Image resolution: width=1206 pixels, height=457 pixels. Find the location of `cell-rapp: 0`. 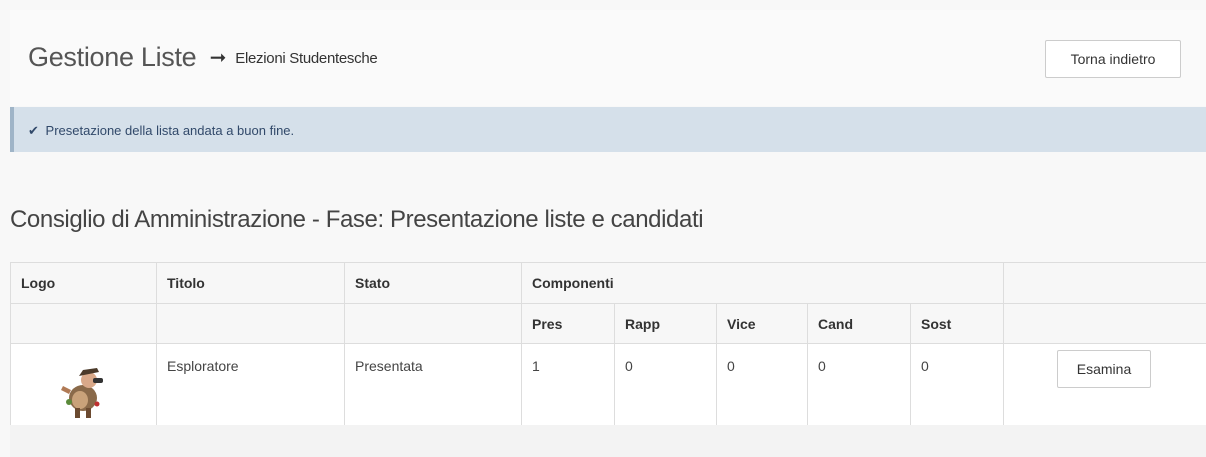

cell-rapp: 0 is located at coordinates (665, 384).